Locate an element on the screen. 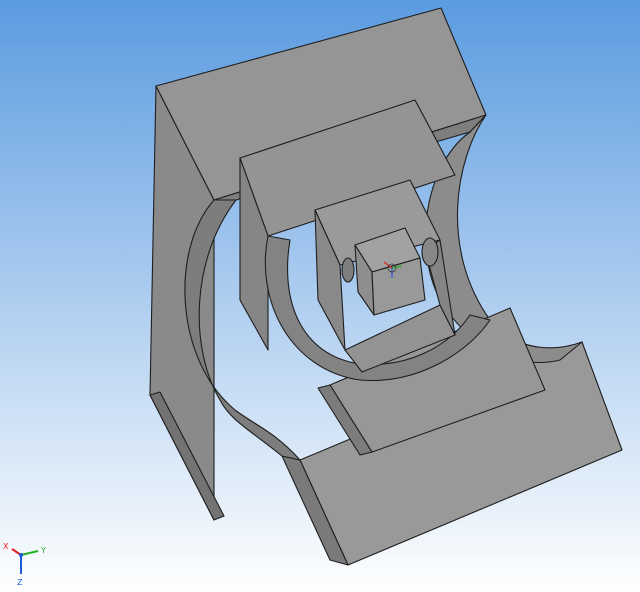 The height and width of the screenshot is (592, 640). triad-x-label: X is located at coordinates (6, 546).